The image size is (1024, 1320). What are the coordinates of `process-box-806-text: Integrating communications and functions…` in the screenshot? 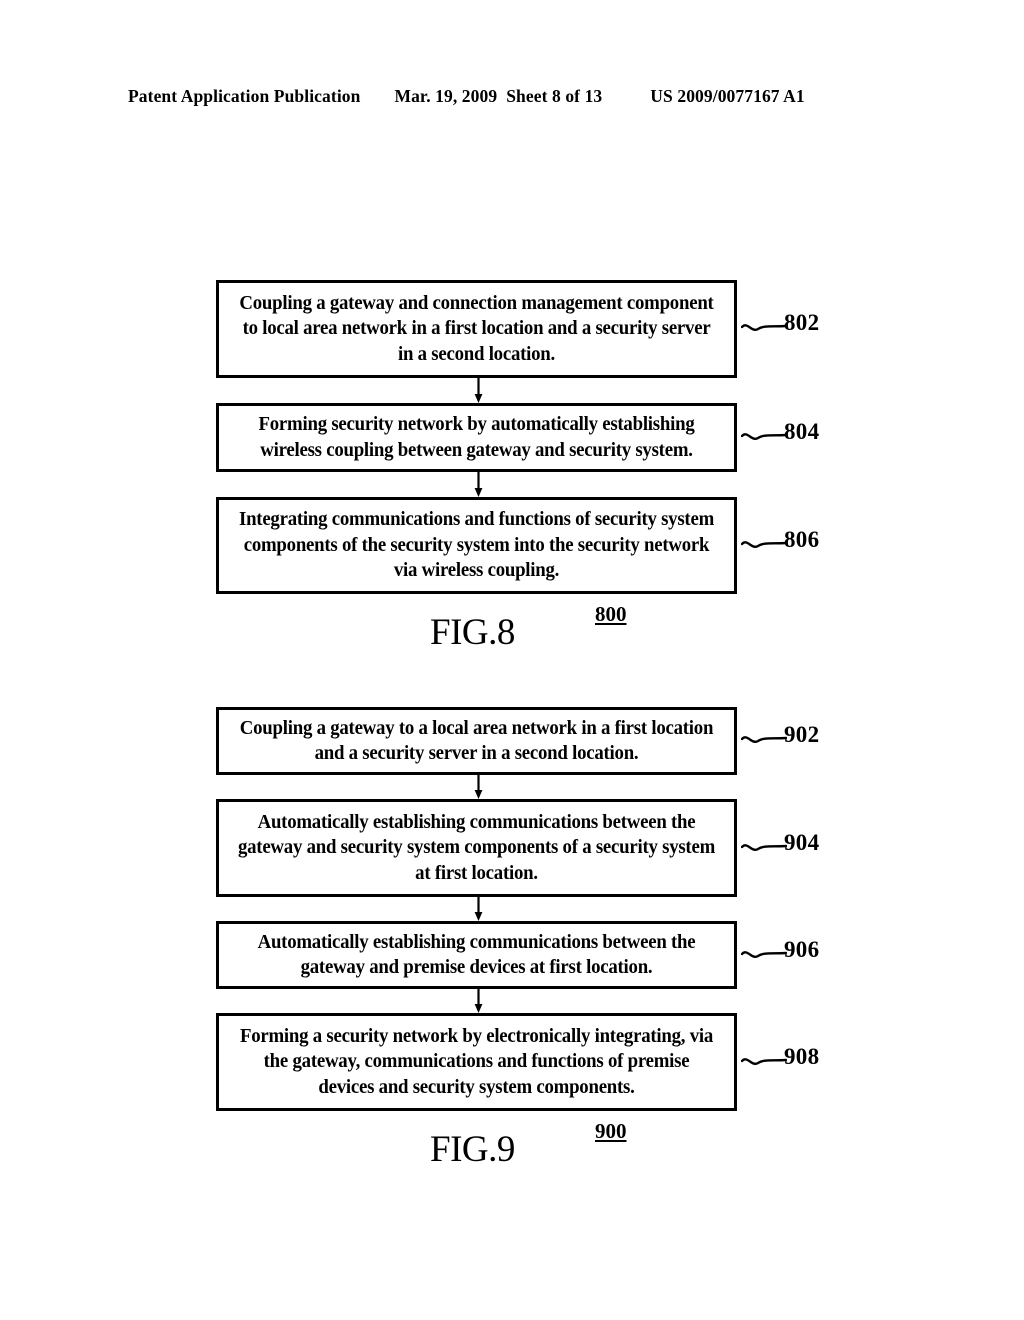 It's located at (476, 545).